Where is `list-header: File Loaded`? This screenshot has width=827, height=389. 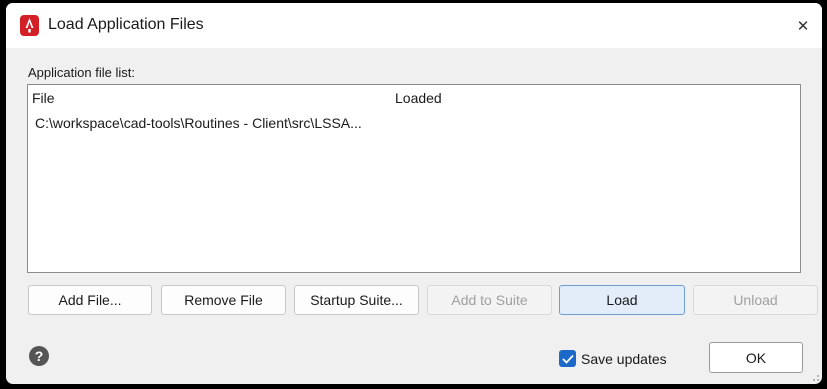
list-header: File Loaded is located at coordinates (414, 96).